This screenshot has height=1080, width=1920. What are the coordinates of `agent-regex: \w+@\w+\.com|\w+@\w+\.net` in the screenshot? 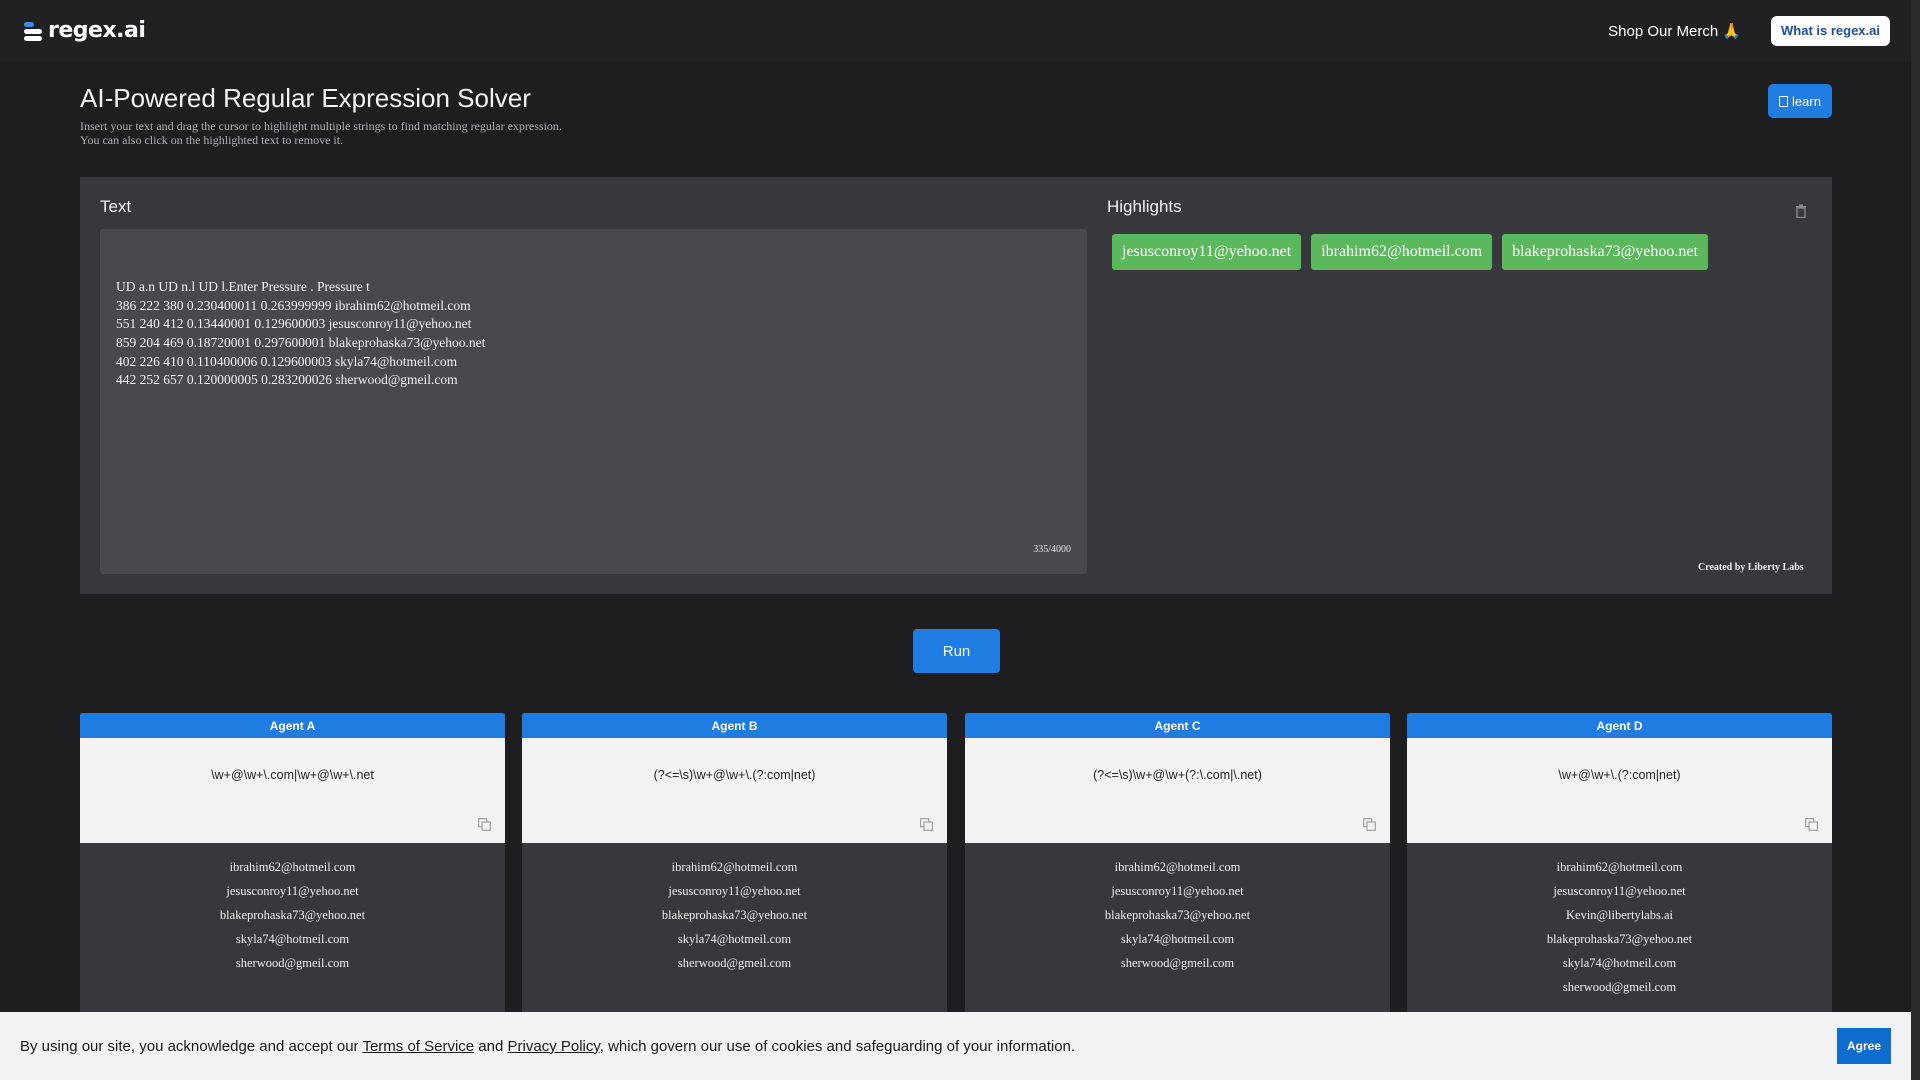 It's located at (292, 775).